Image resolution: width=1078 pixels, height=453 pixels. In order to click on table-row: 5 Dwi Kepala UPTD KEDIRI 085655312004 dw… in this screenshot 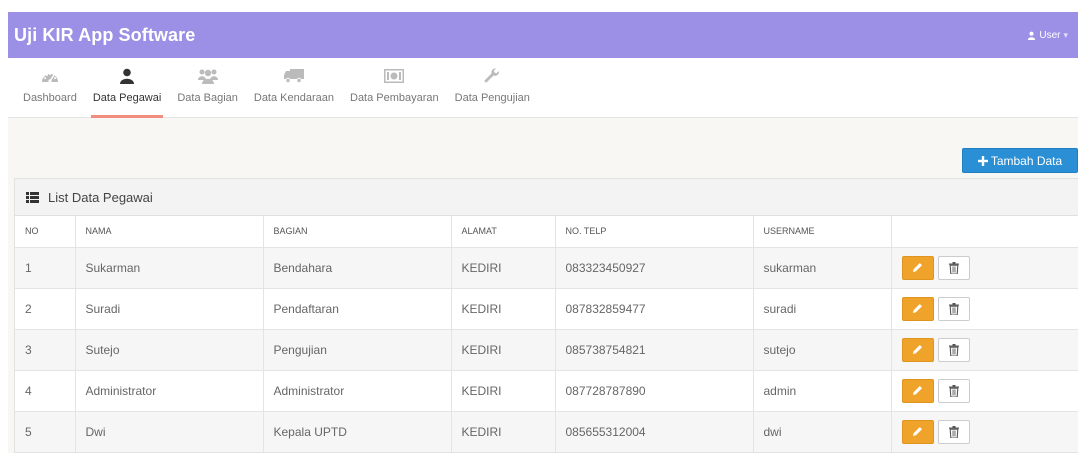, I will do `click(546, 431)`.